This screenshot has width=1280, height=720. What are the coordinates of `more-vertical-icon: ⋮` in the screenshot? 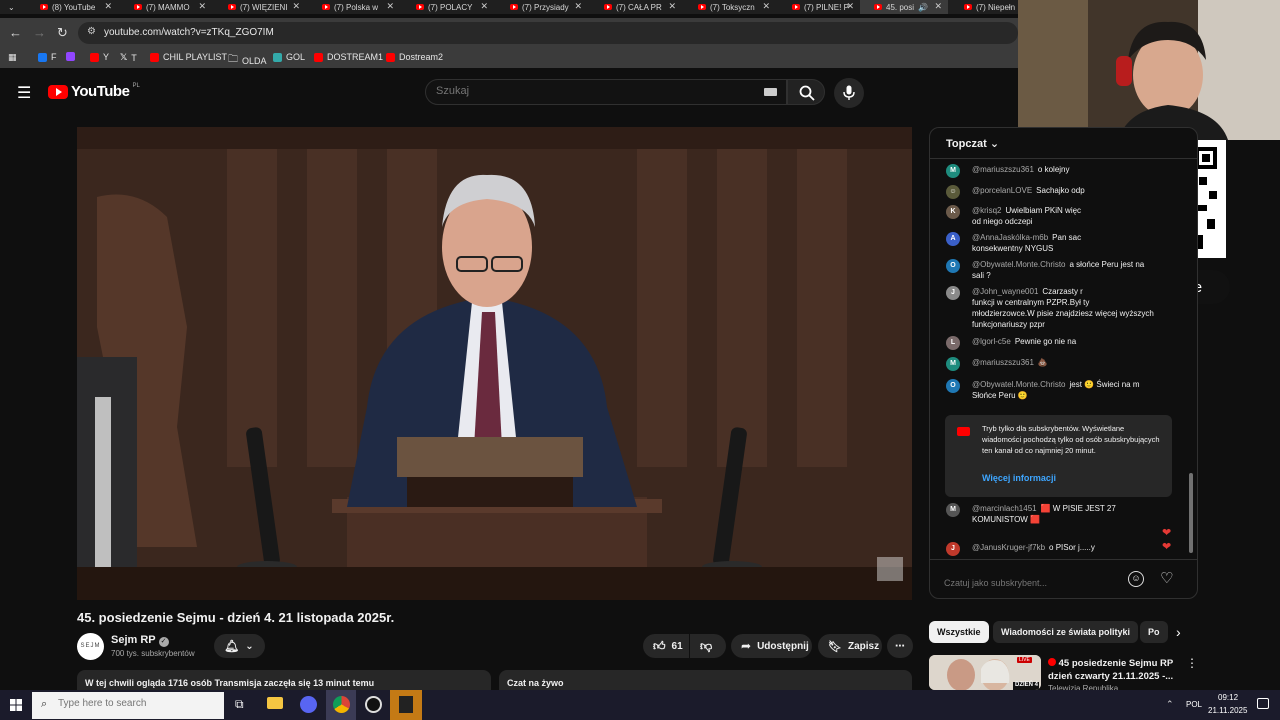 It's located at (1192, 663).